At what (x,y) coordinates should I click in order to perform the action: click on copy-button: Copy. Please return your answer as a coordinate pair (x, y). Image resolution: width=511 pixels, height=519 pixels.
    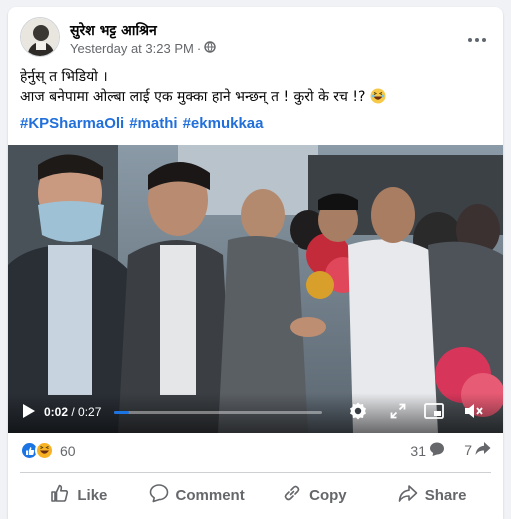
    Looking at the image, I should click on (315, 495).